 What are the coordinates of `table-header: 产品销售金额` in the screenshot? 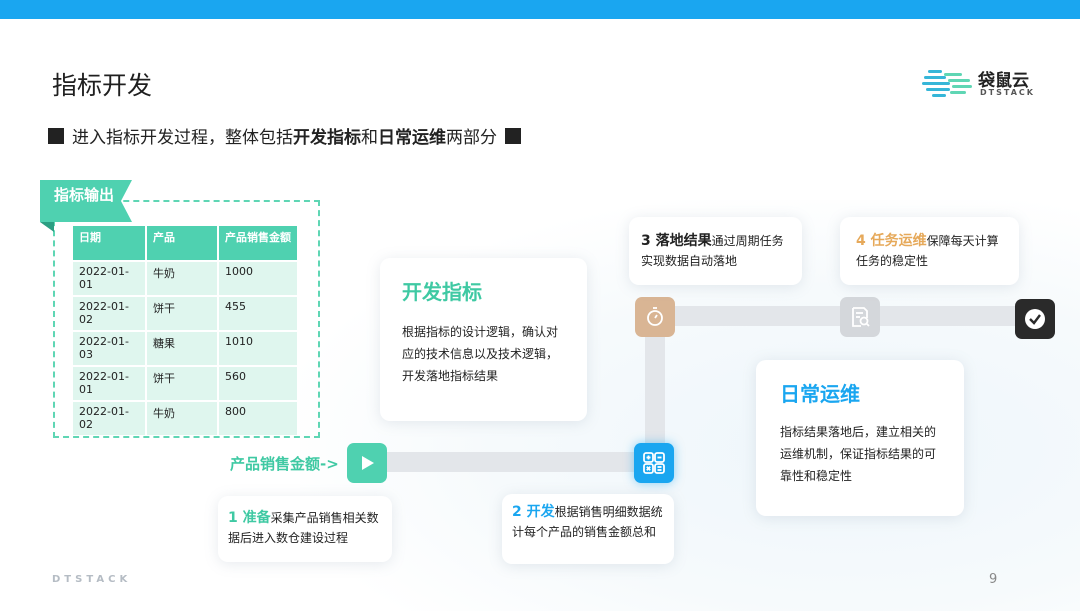 It's located at (258, 243).